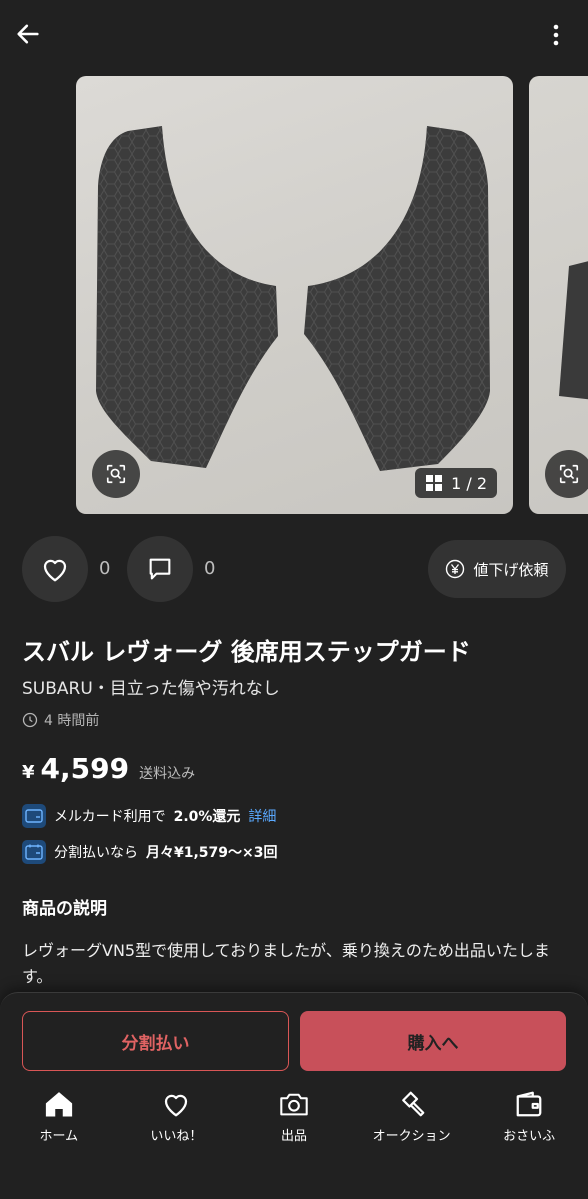  What do you see at coordinates (558, 295) in the screenshot?
I see `next-product-photo` at bounding box center [558, 295].